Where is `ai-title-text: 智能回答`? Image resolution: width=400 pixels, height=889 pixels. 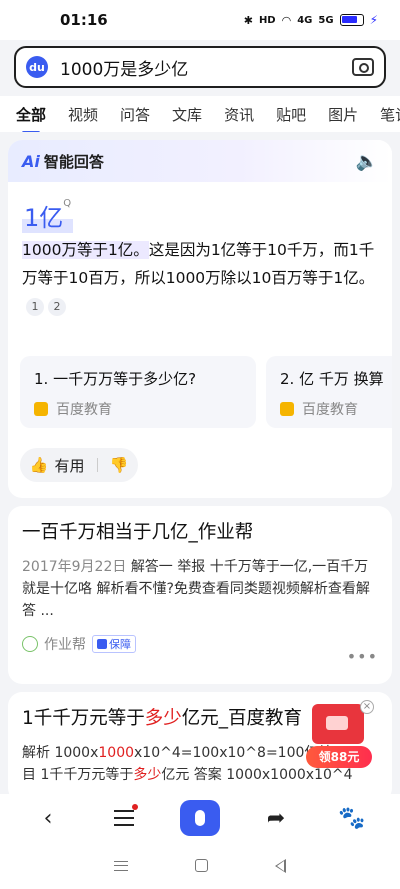
ai-title-text: 智能回答 is located at coordinates (73, 161).